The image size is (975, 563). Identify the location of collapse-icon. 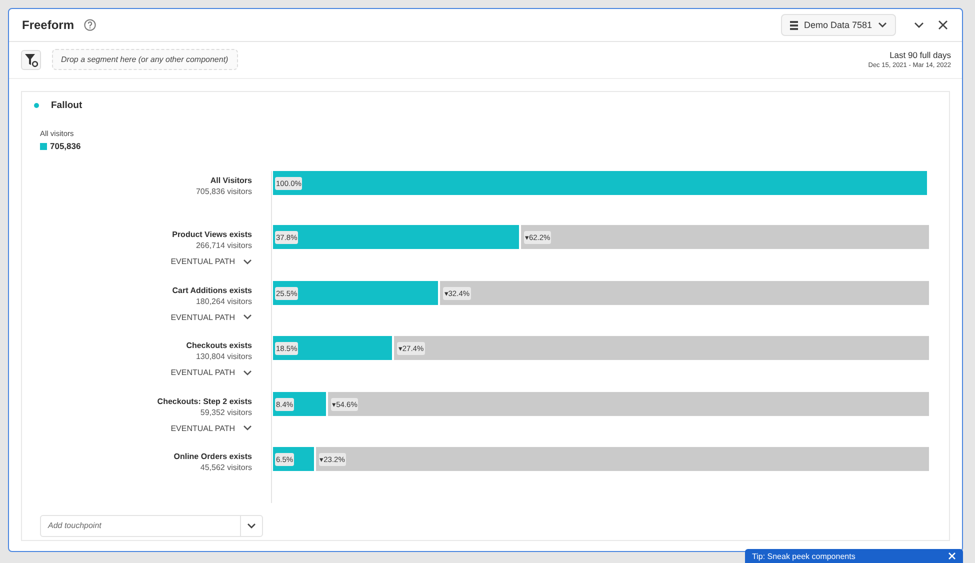
(919, 25).